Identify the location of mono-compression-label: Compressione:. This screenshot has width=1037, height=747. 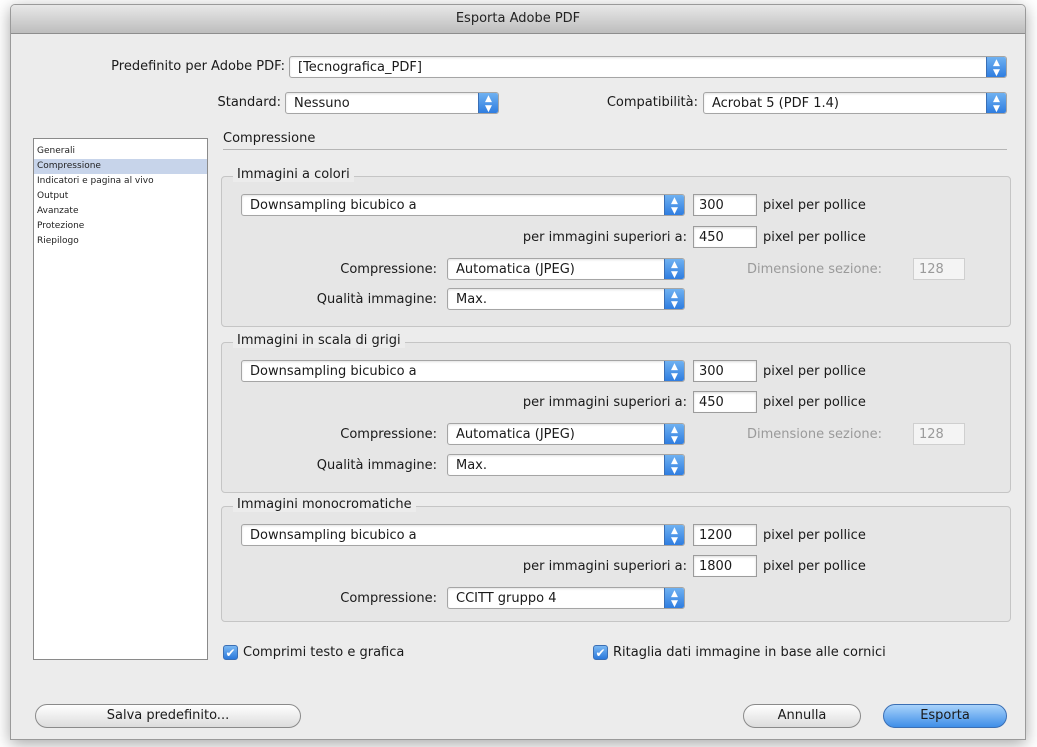
(388, 598).